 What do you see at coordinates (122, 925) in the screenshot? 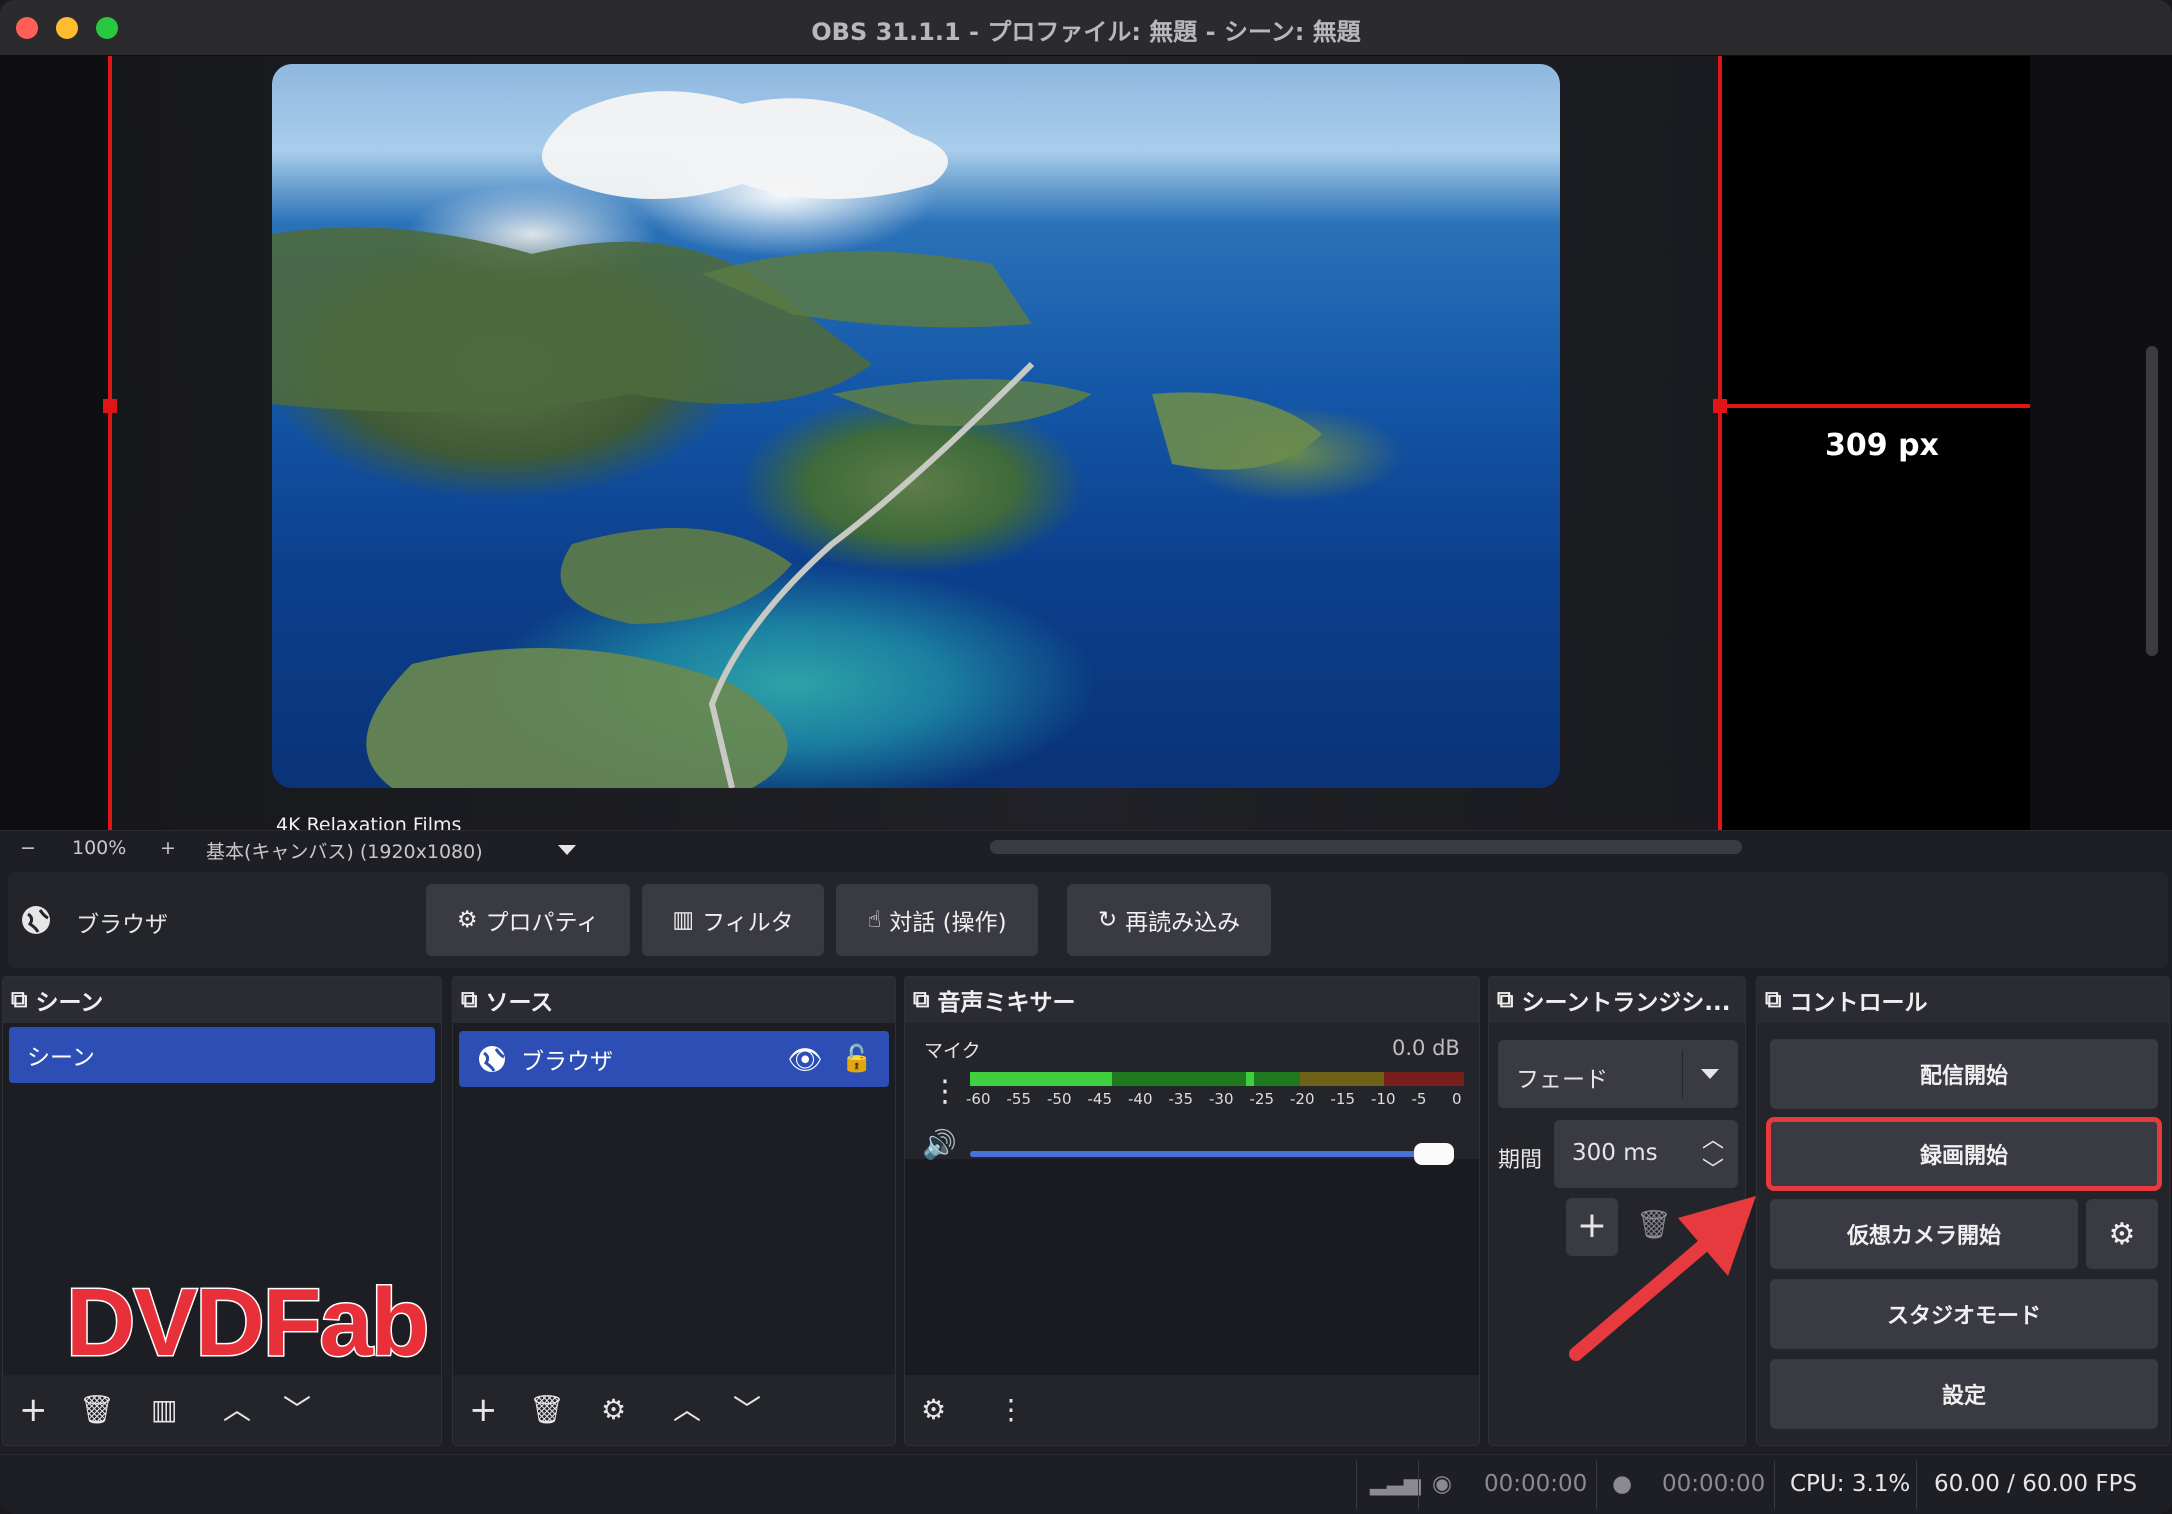
I see `selected-source-name: ブラウザ` at bounding box center [122, 925].